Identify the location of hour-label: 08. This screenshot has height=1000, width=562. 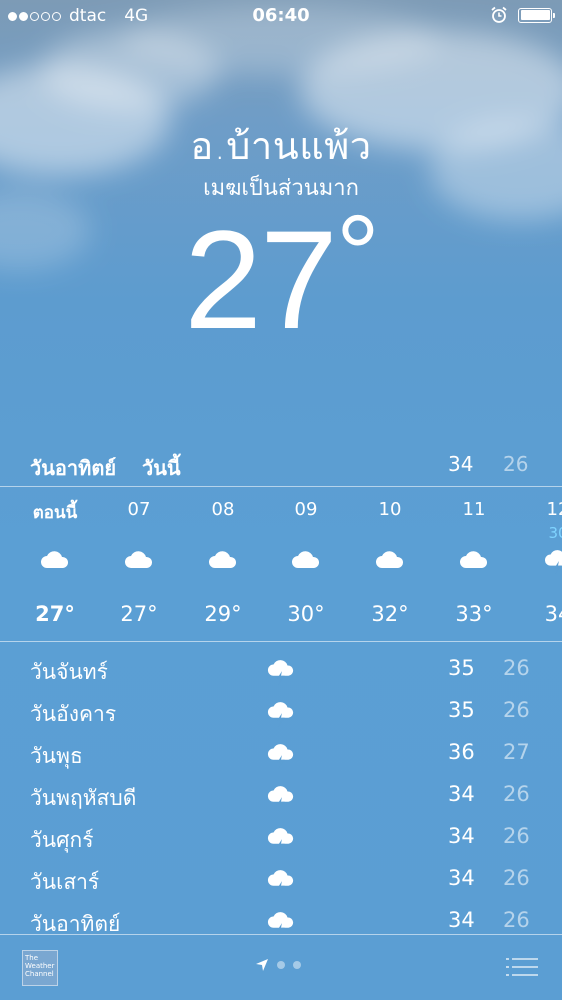
(223, 509).